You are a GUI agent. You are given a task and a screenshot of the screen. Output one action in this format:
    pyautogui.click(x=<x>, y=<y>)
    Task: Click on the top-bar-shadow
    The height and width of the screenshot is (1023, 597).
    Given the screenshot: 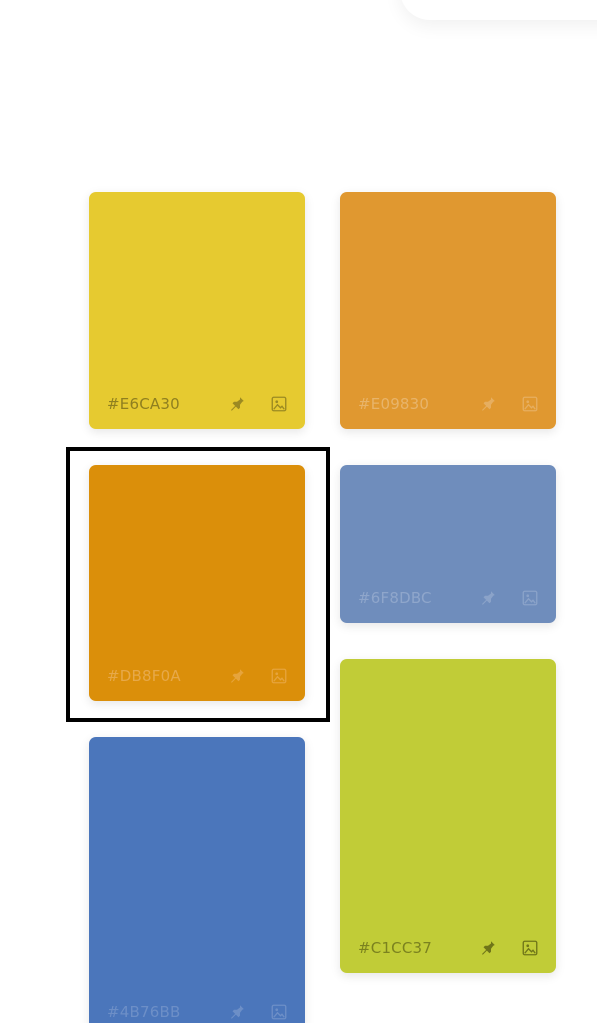 What is the action you would take?
    pyautogui.click(x=498, y=10)
    